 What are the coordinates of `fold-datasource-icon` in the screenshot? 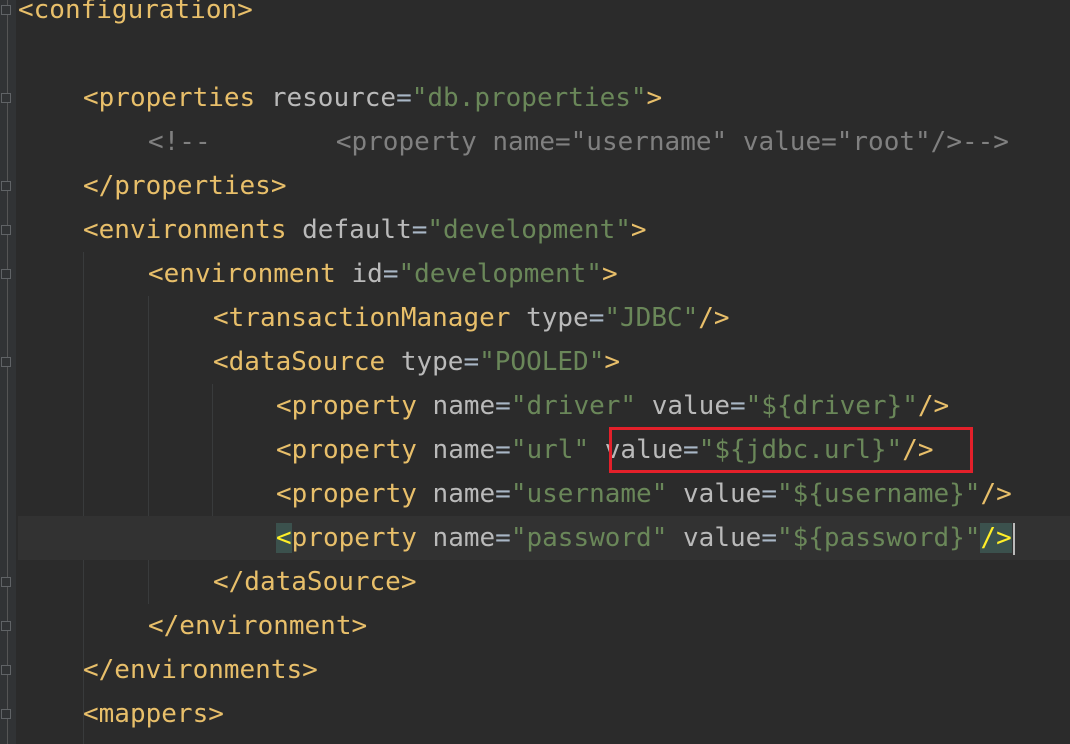 It's located at (6, 362).